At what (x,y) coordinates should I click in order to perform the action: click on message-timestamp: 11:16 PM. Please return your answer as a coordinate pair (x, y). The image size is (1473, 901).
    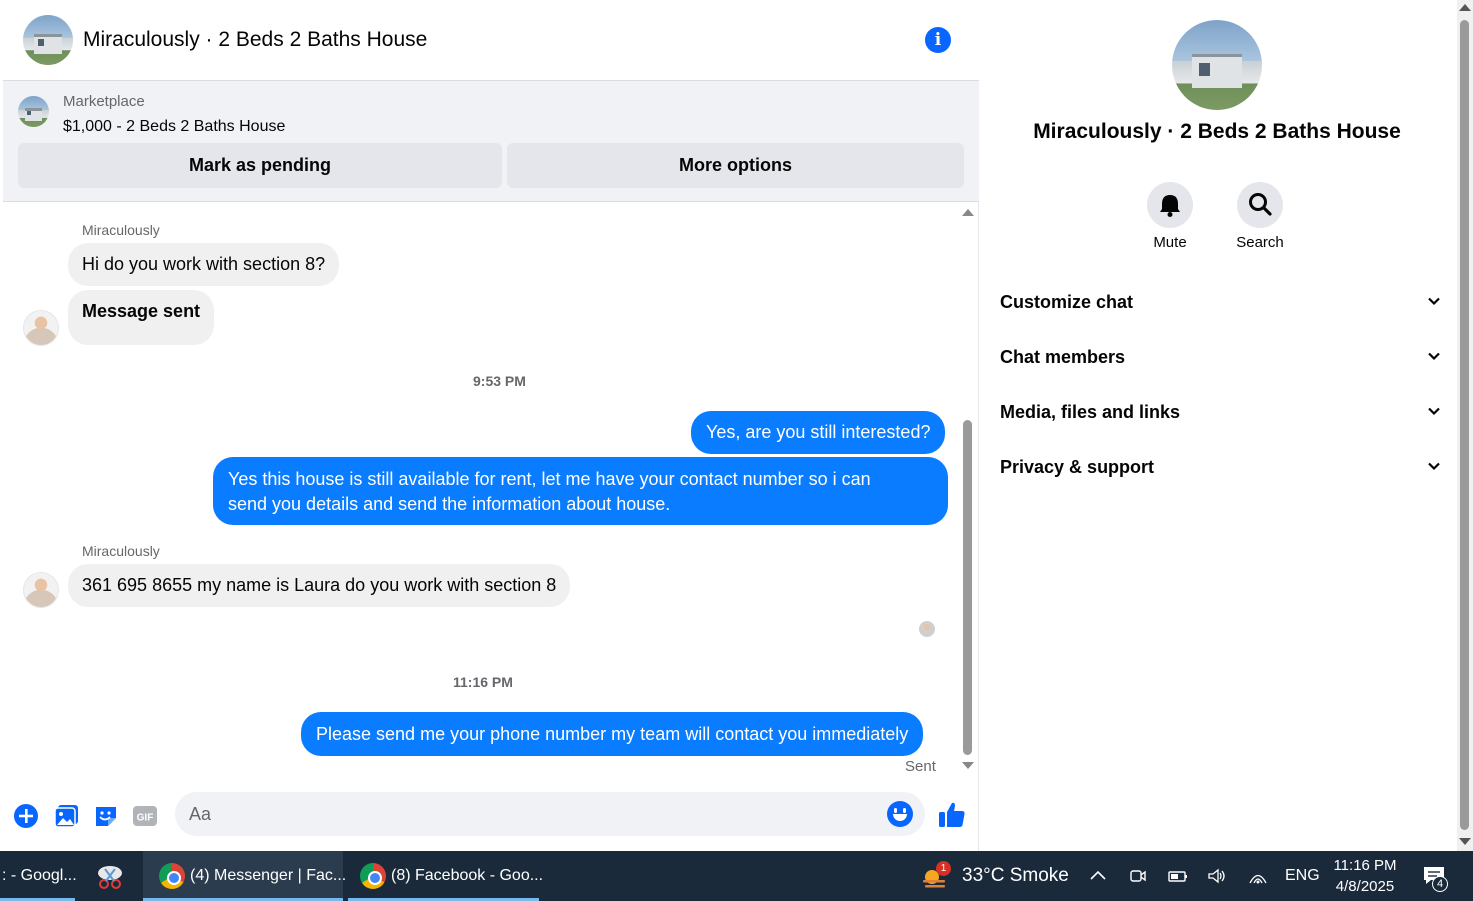
    Looking at the image, I should click on (483, 682).